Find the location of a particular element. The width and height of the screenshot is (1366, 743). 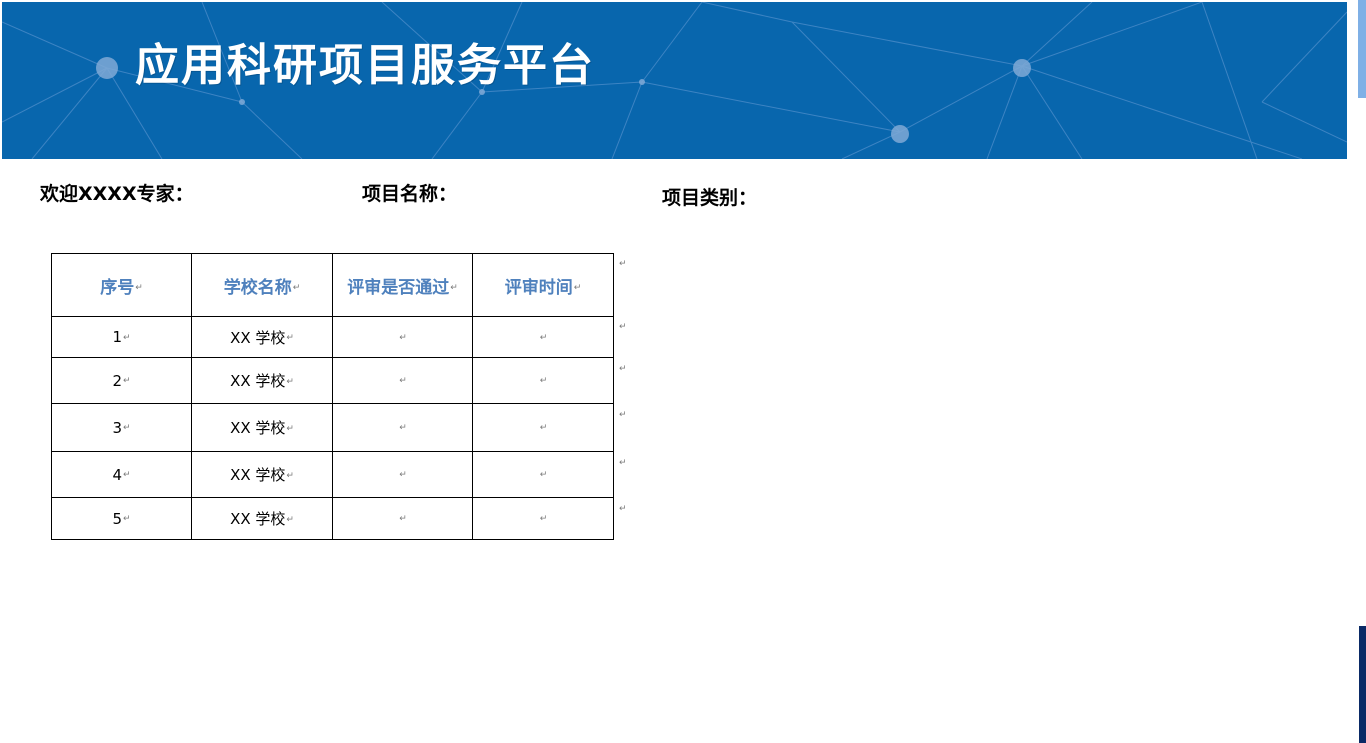

header-review-time: 评审时间↵ is located at coordinates (543, 285).